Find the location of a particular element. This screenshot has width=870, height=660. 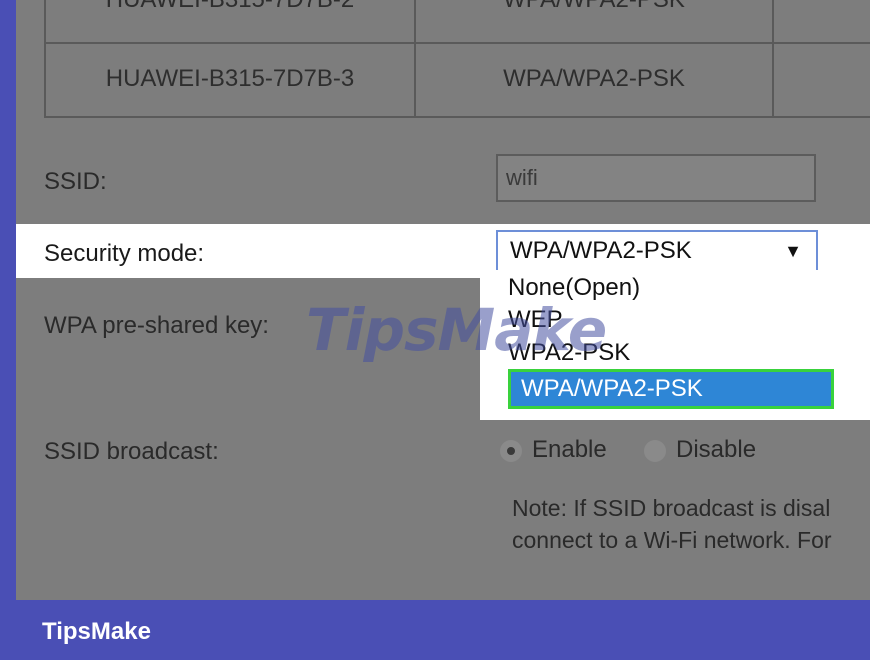

ssid-cell: HUAWEI-B315-7D7B-2 is located at coordinates (231, 21).